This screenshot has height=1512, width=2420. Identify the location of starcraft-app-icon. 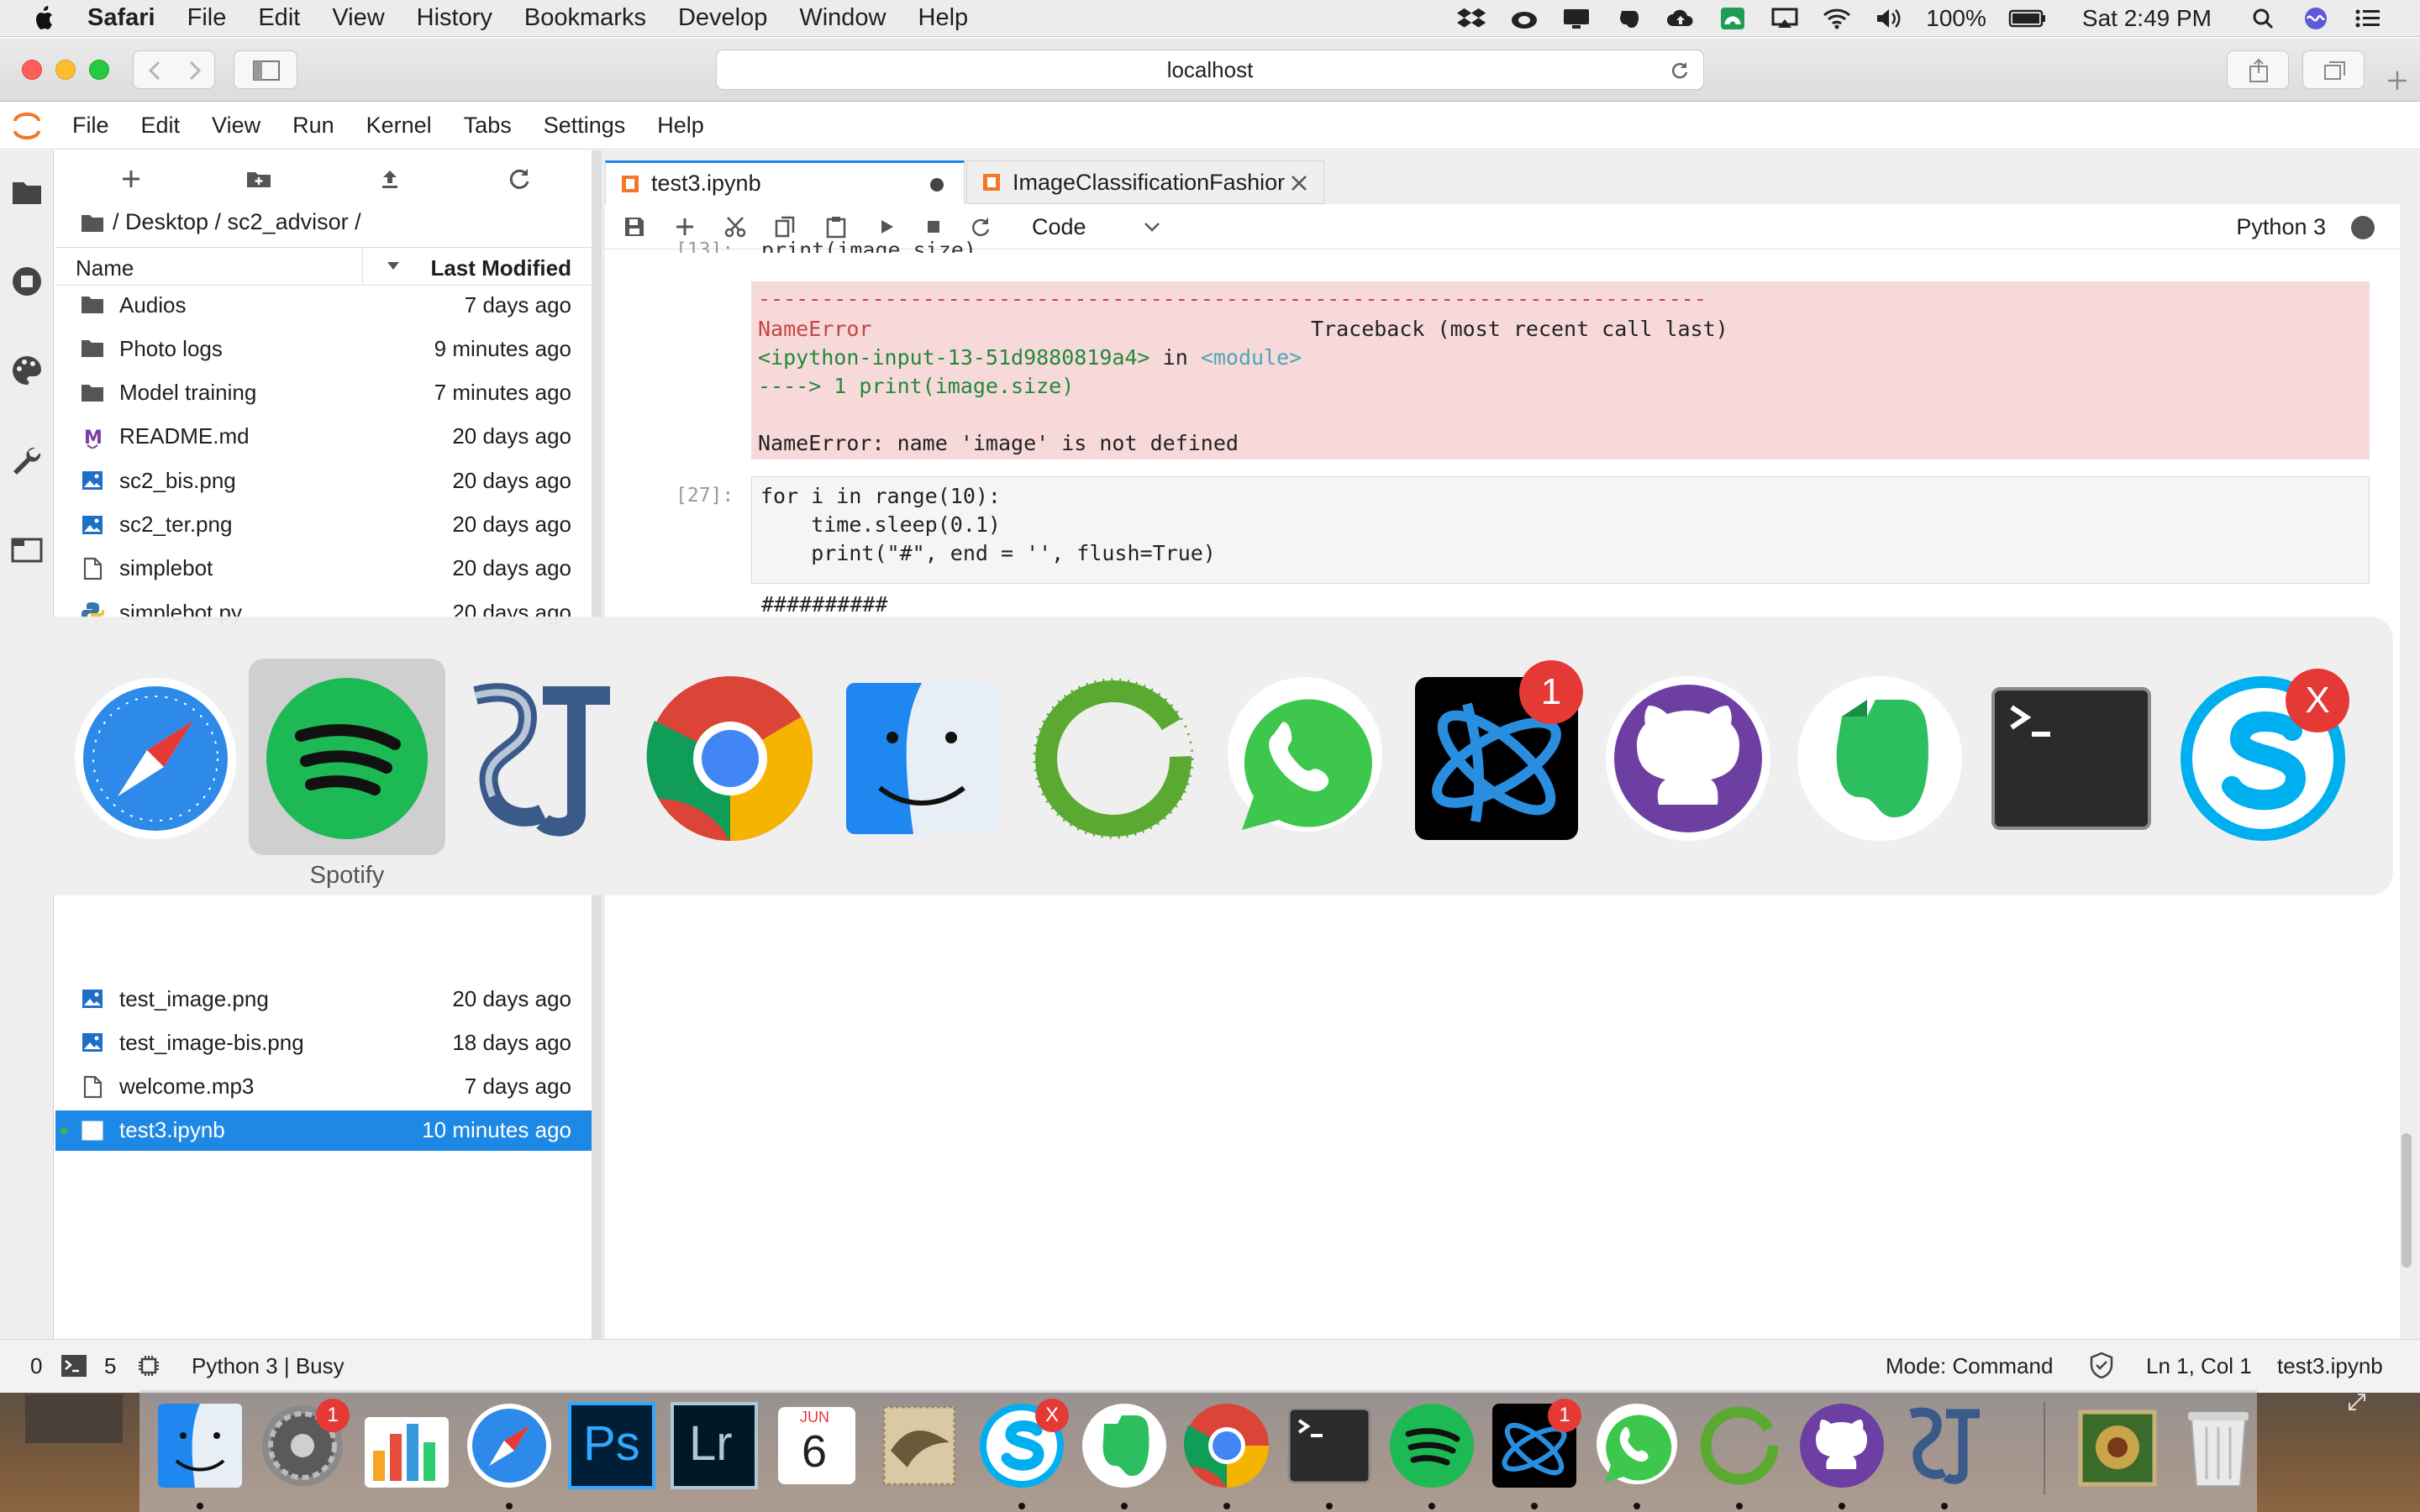
(538, 758).